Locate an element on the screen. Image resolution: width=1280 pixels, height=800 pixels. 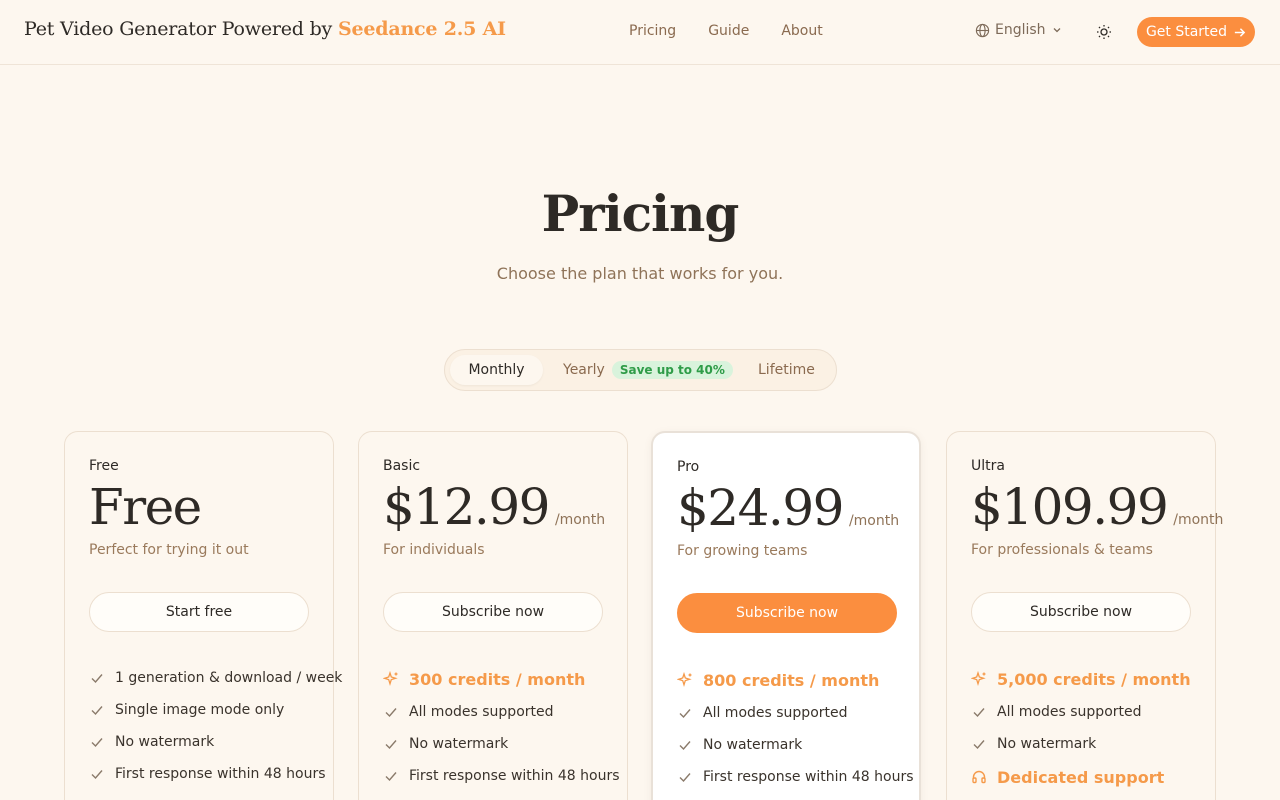
billing-yearly-label: Yearly is located at coordinates (584, 370).